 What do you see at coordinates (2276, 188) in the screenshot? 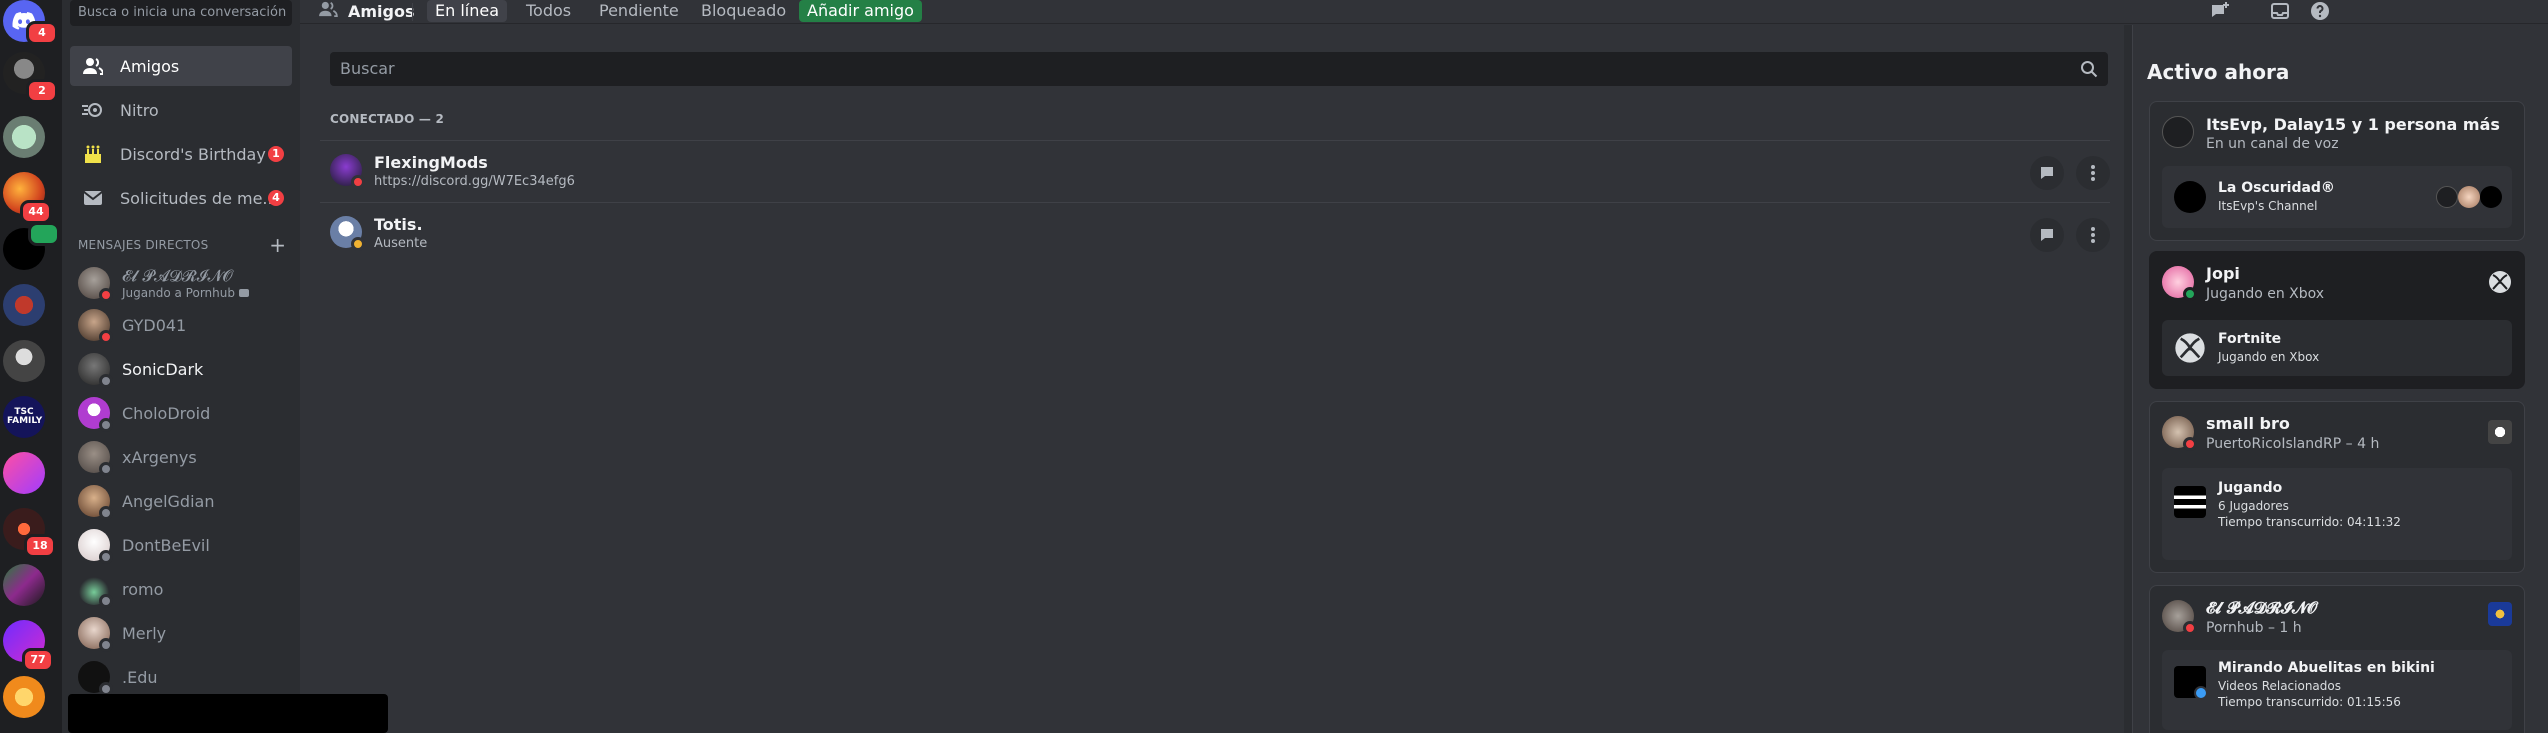
I see `channel-name: La Oscuridad®` at bounding box center [2276, 188].